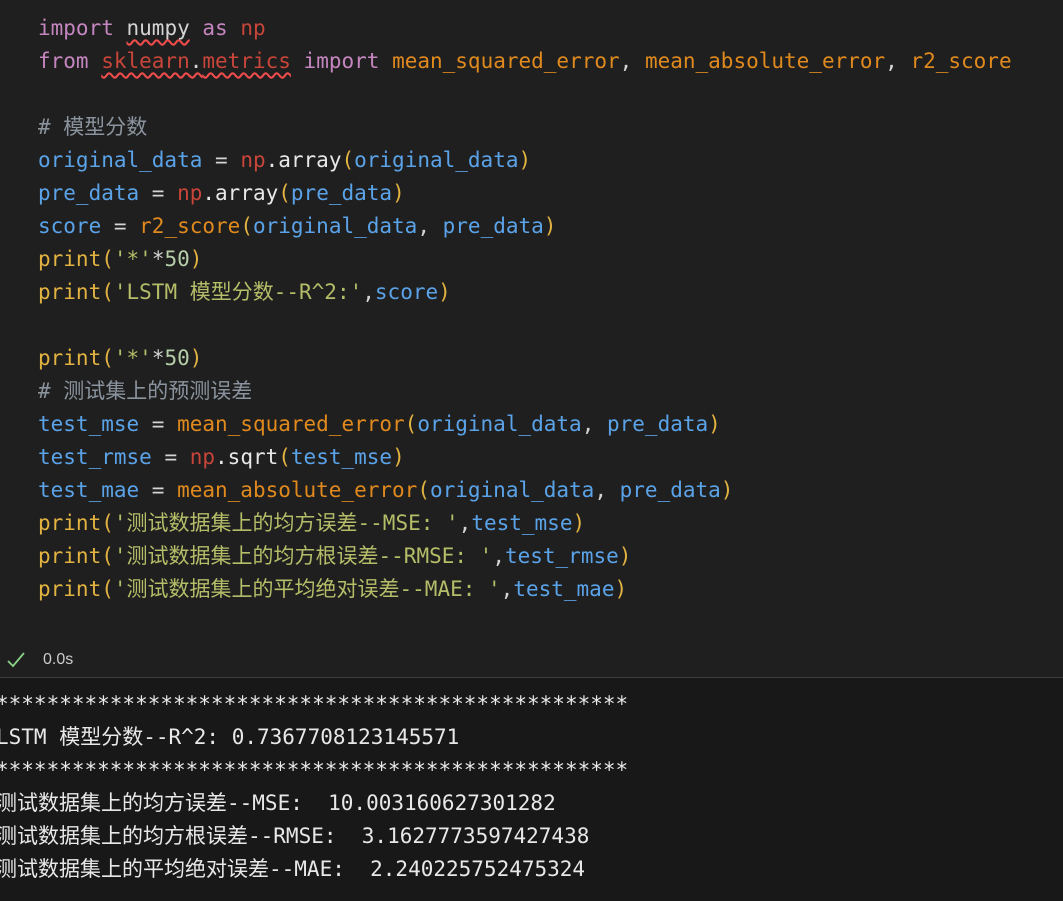 The image size is (1063, 901). Describe the element at coordinates (293, 869) in the screenshot. I see `output-line: 测试数据集上的平均绝对误差--MAE: 2.240225752475324` at that location.